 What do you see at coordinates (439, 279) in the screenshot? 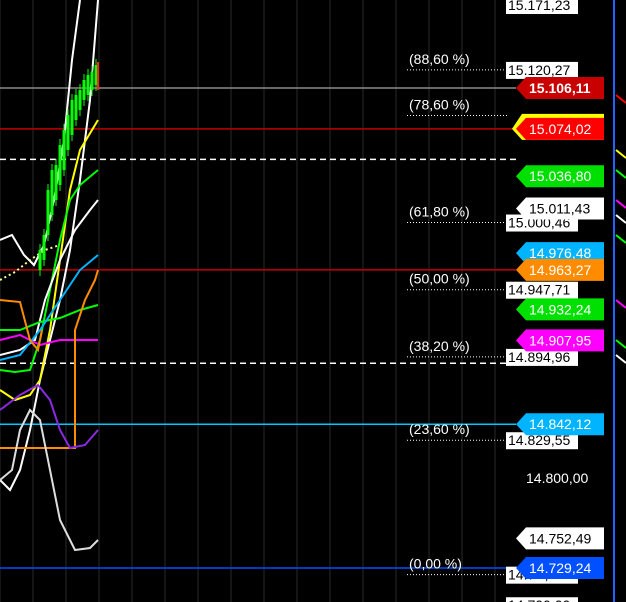
I see `fib-label-3: (50,00 %)` at bounding box center [439, 279].